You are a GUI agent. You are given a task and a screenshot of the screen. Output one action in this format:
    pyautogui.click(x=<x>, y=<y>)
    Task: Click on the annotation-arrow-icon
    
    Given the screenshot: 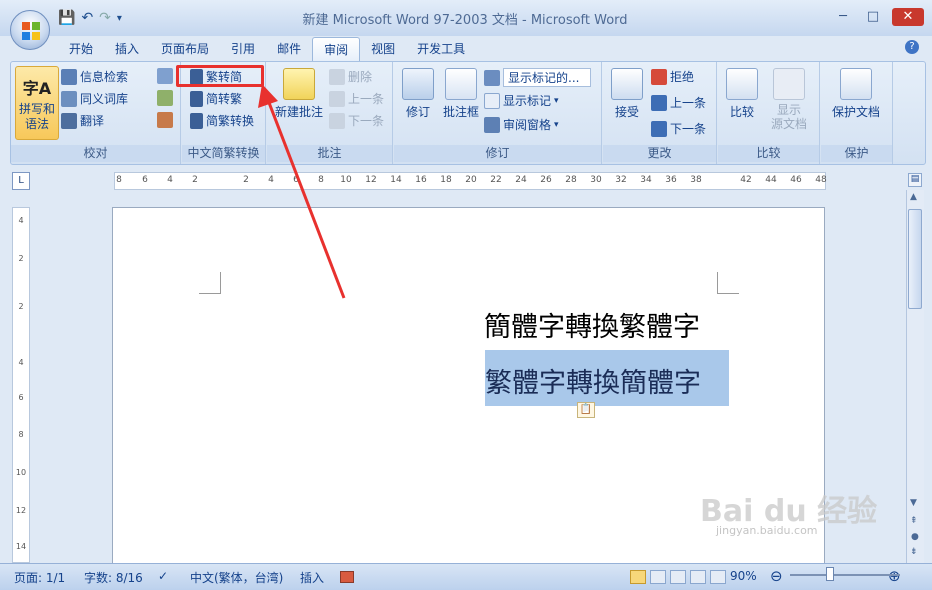 What is the action you would take?
    pyautogui.click(x=302, y=191)
    